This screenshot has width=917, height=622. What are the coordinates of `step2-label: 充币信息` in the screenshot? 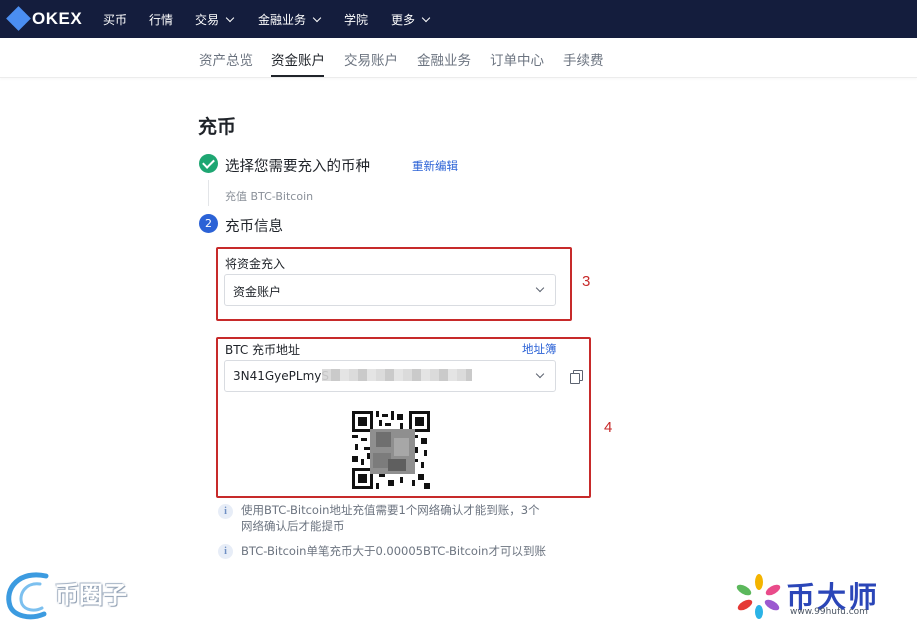 It's located at (254, 227).